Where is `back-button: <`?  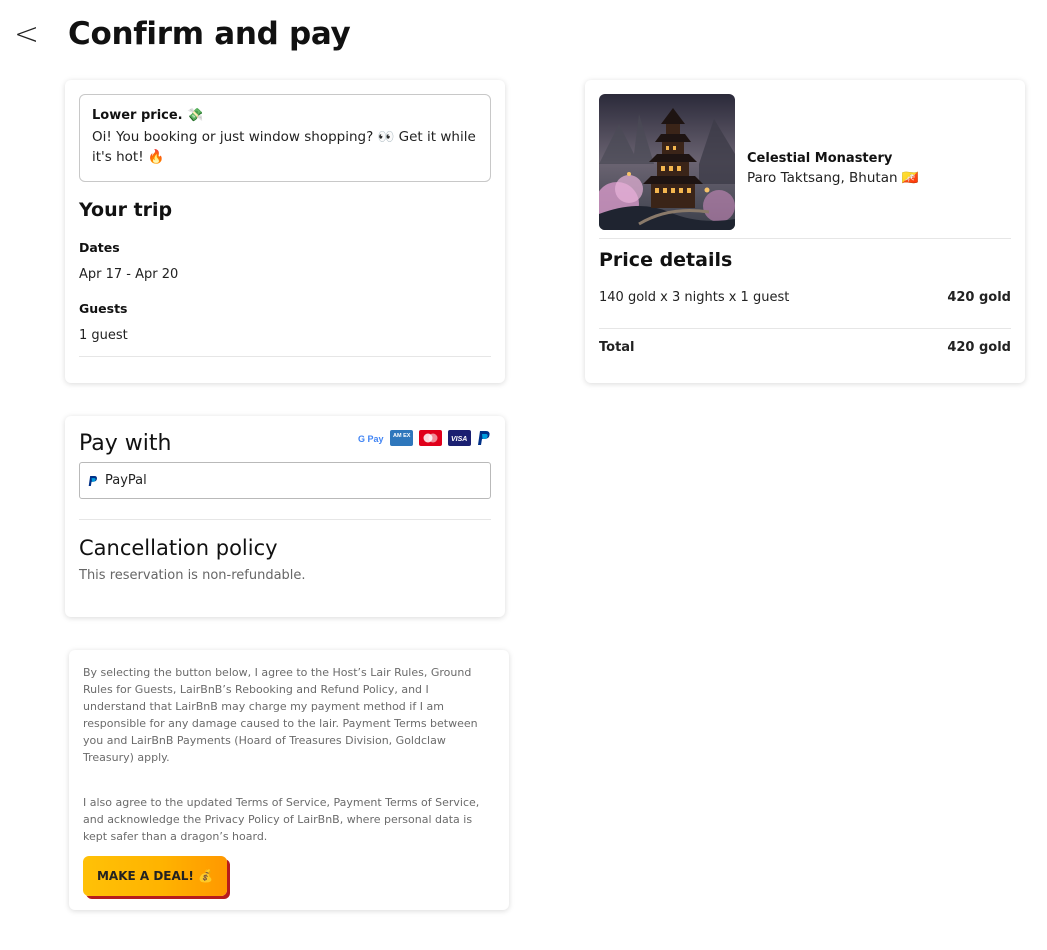 back-button: < is located at coordinates (26, 35).